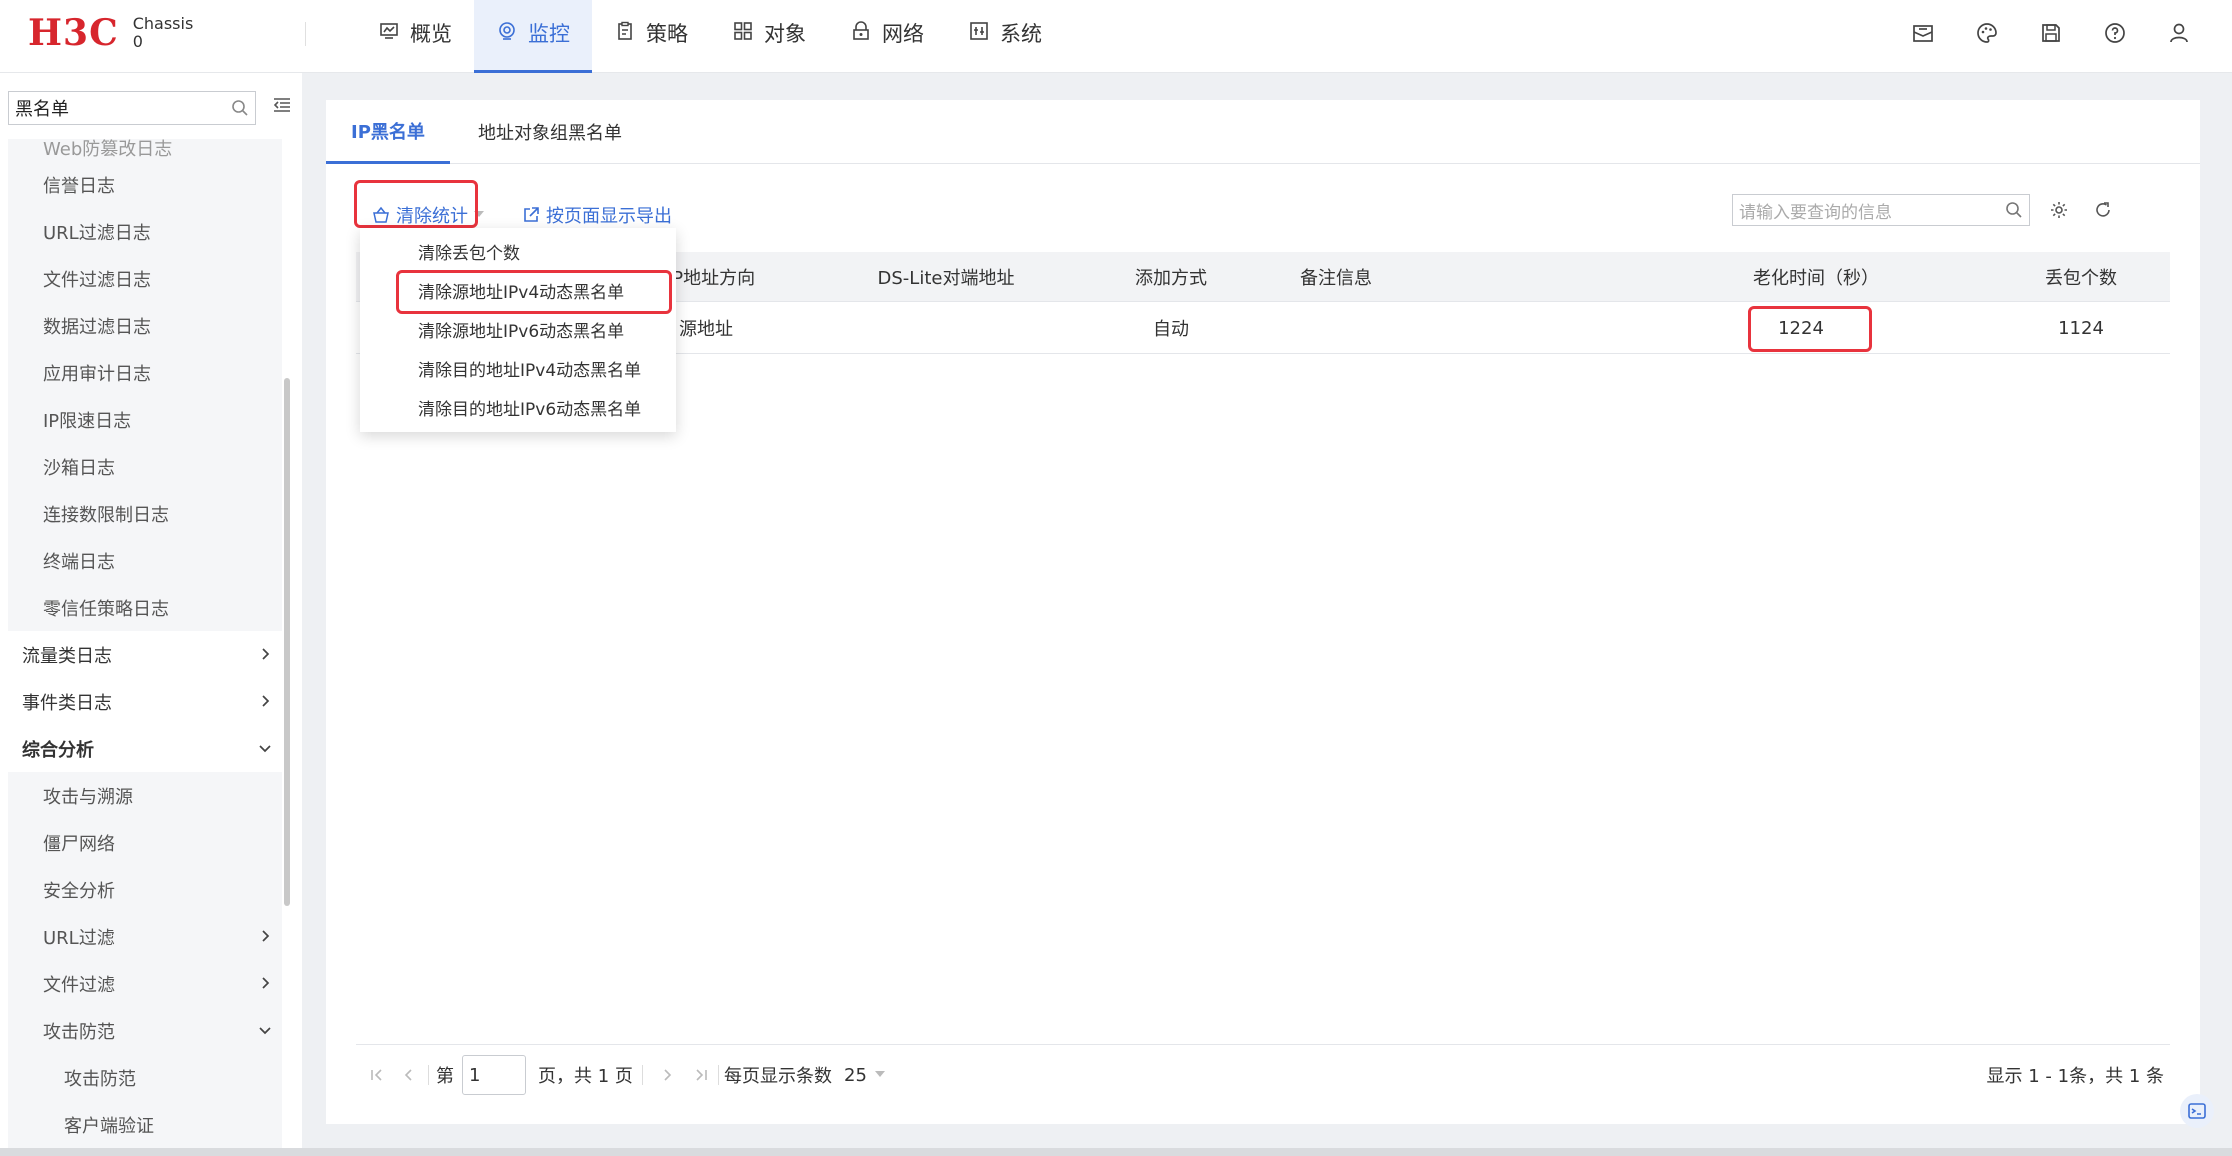 Image resolution: width=2232 pixels, height=1156 pixels. What do you see at coordinates (2051, 33) in the screenshot?
I see `save-icon` at bounding box center [2051, 33].